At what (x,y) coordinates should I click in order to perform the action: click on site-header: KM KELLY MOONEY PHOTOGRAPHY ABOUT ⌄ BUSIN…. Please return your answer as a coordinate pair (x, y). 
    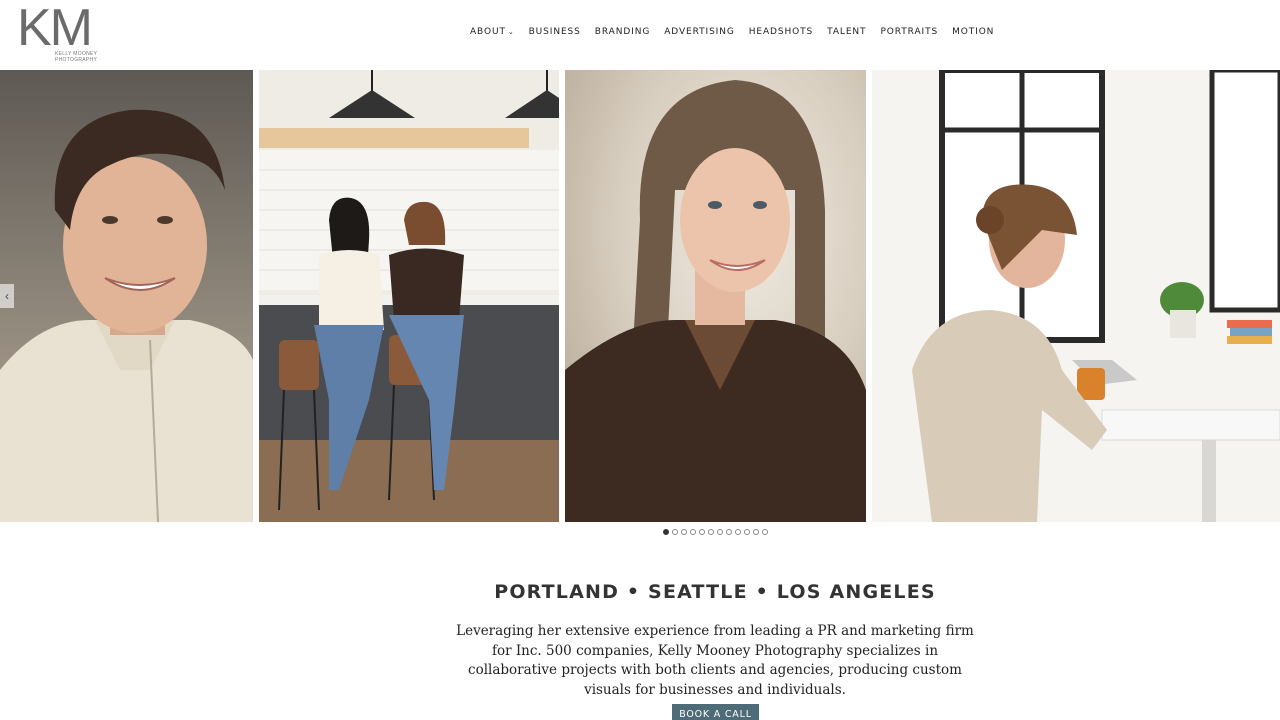
    Looking at the image, I should click on (640, 35).